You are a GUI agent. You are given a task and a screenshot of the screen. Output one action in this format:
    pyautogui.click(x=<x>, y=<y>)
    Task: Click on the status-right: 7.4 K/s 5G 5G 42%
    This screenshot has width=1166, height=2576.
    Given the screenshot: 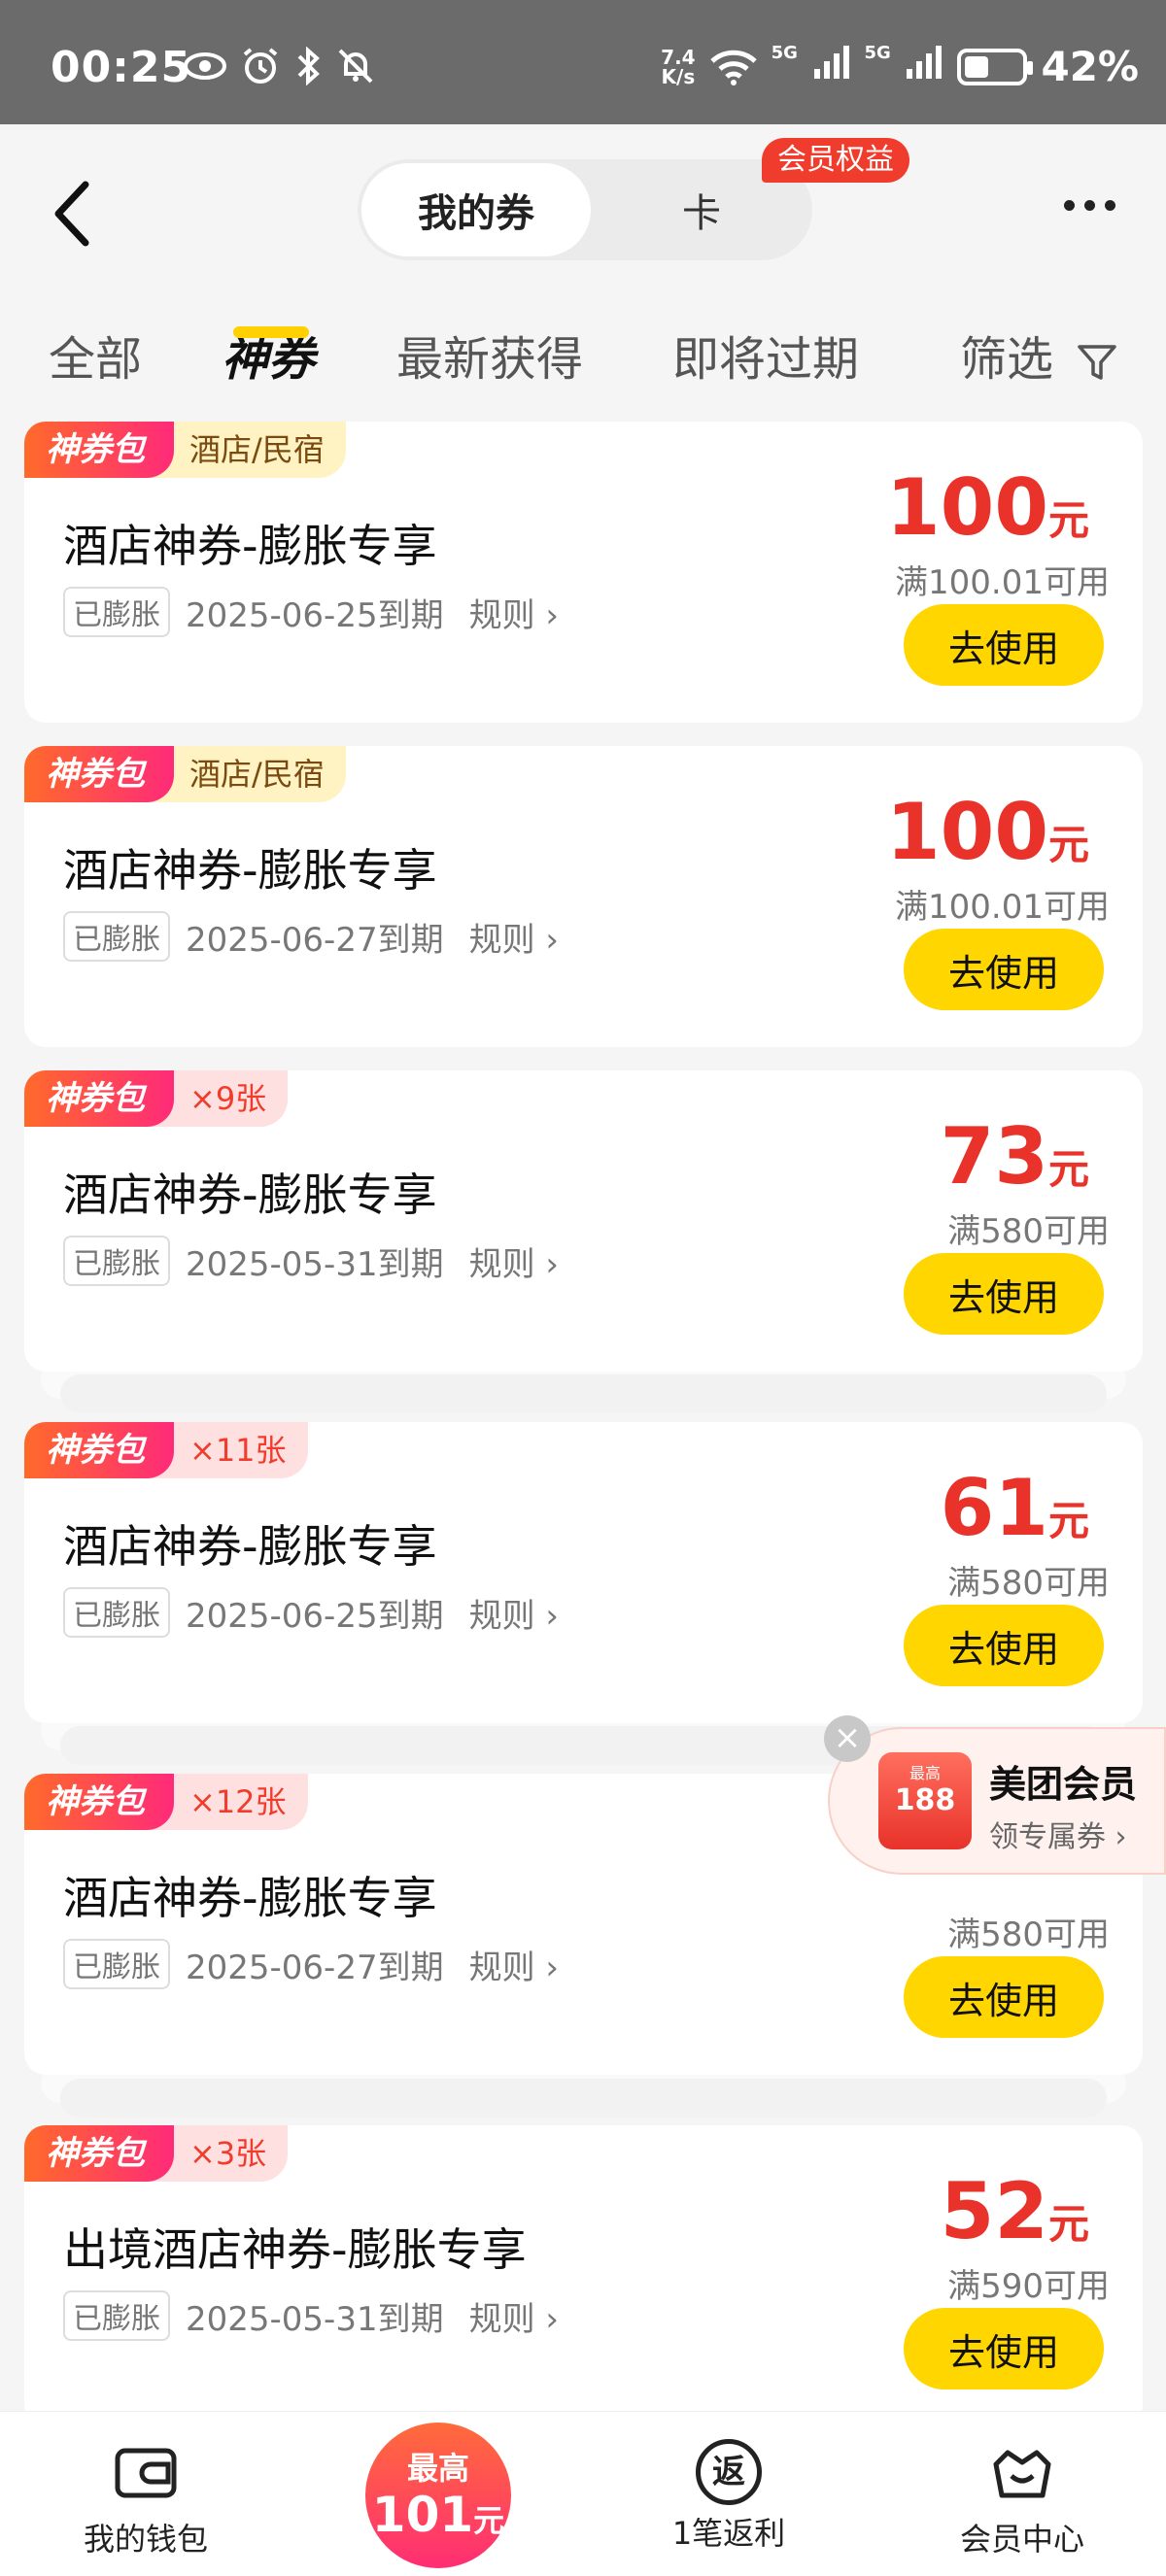 What is the action you would take?
    pyautogui.click(x=900, y=66)
    